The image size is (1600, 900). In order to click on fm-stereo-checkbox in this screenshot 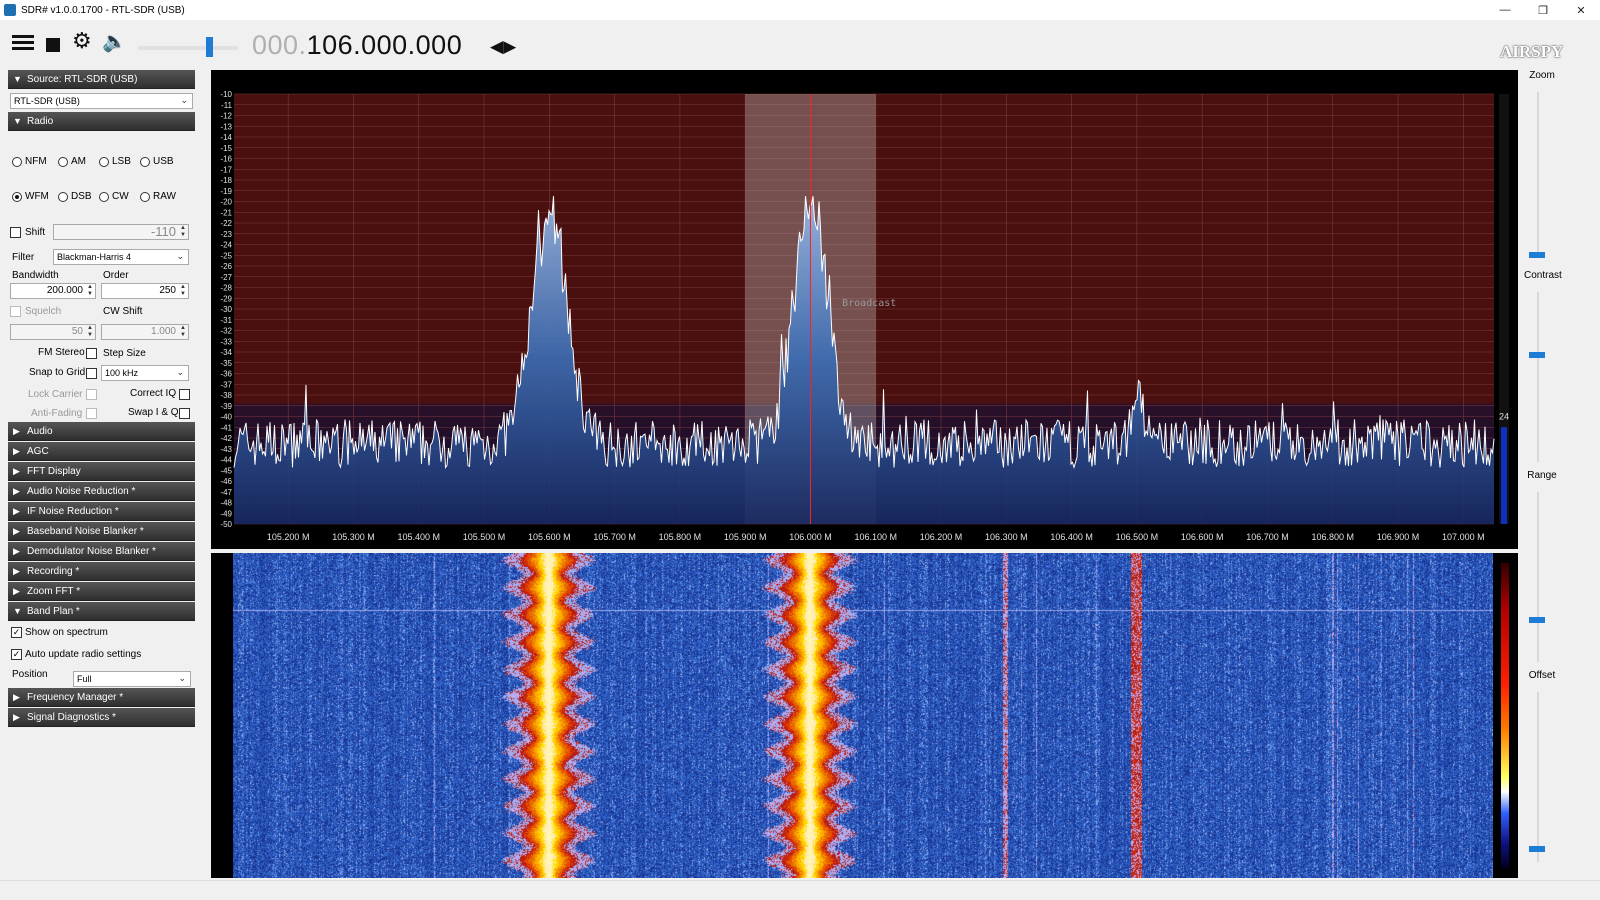, I will do `click(91, 353)`.